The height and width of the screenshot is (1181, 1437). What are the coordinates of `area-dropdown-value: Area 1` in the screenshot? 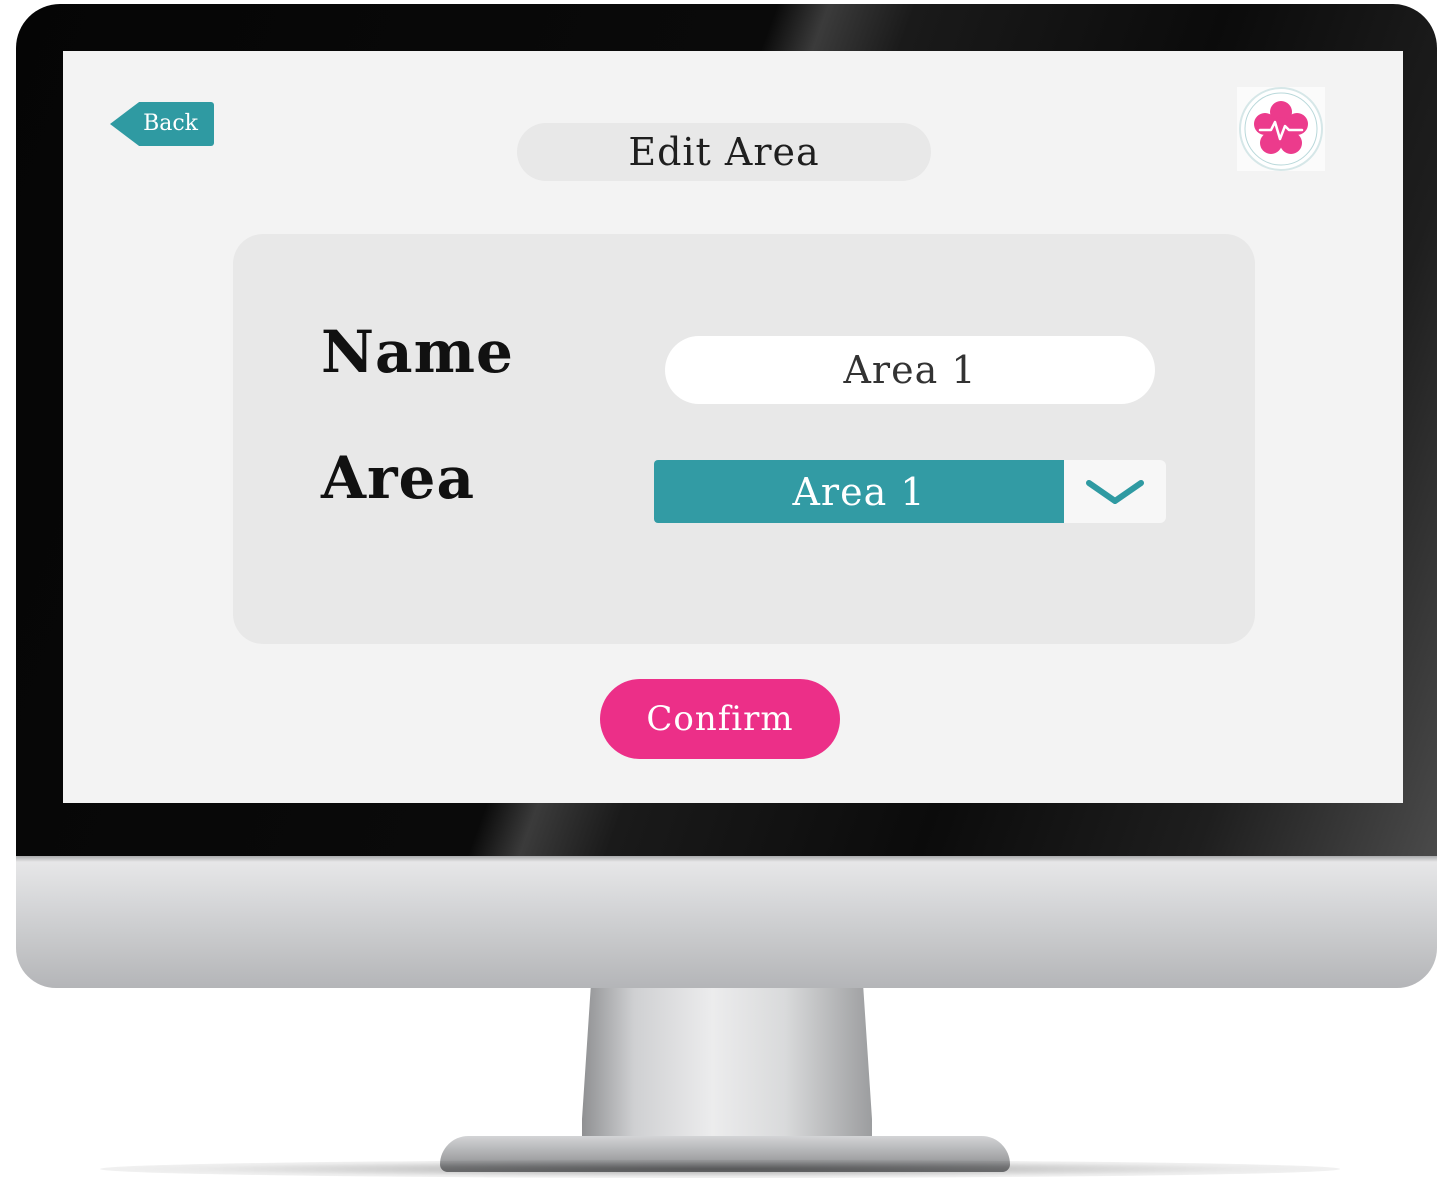 It's located at (859, 491).